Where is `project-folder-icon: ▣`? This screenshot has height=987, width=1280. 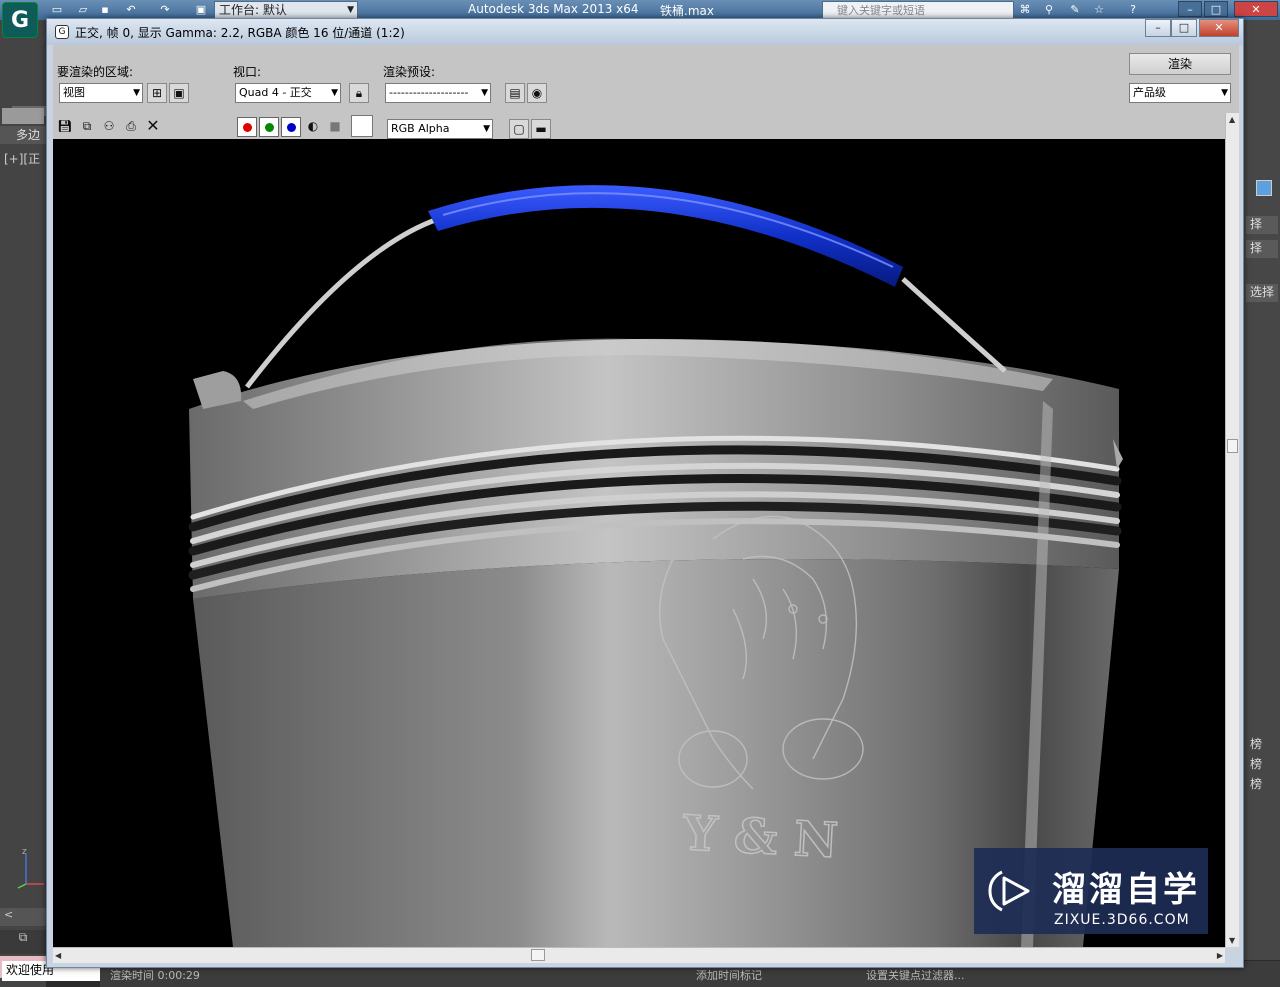 project-folder-icon: ▣ is located at coordinates (201, 10).